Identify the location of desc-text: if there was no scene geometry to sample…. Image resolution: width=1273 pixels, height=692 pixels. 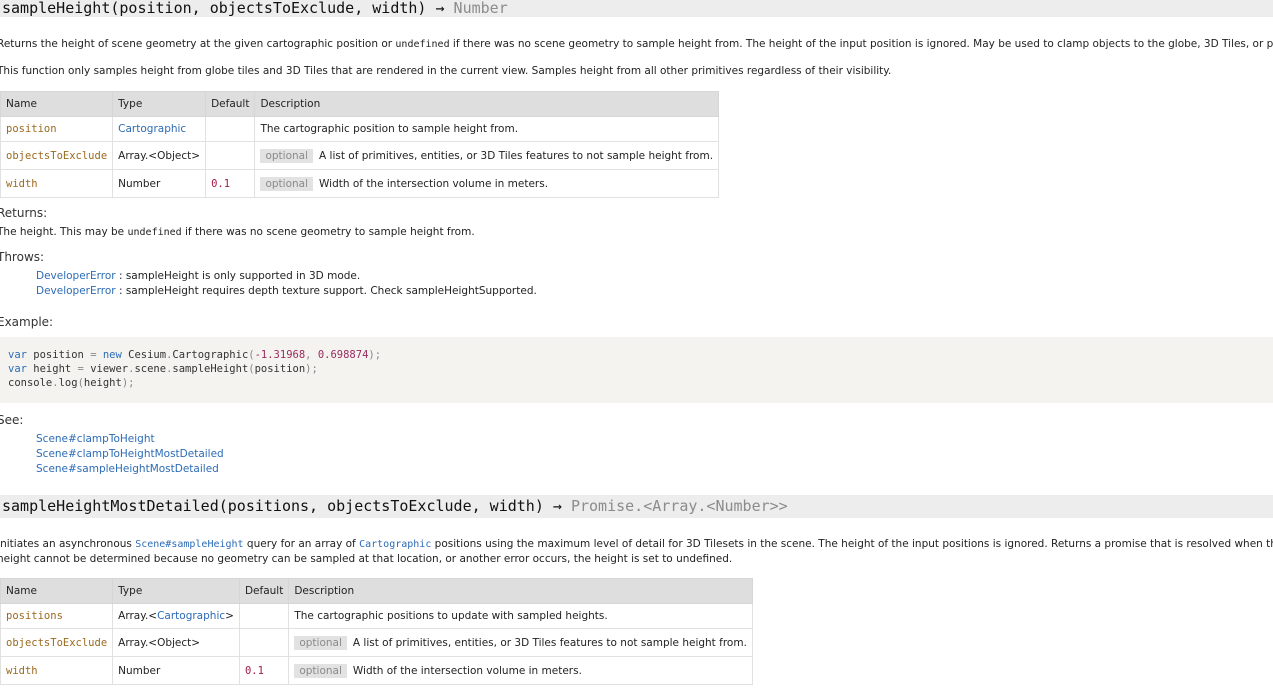
(862, 44).